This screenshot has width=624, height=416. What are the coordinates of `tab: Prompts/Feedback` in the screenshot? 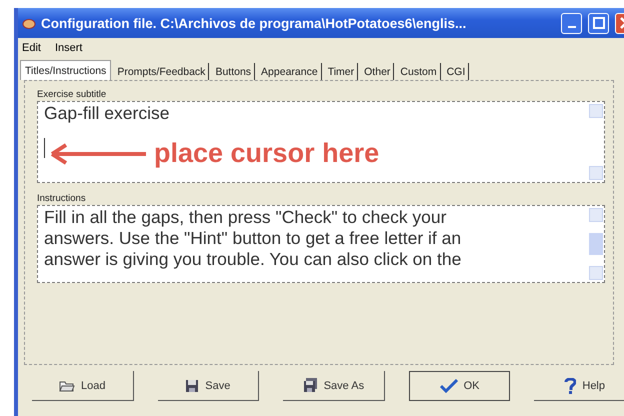 It's located at (162, 71).